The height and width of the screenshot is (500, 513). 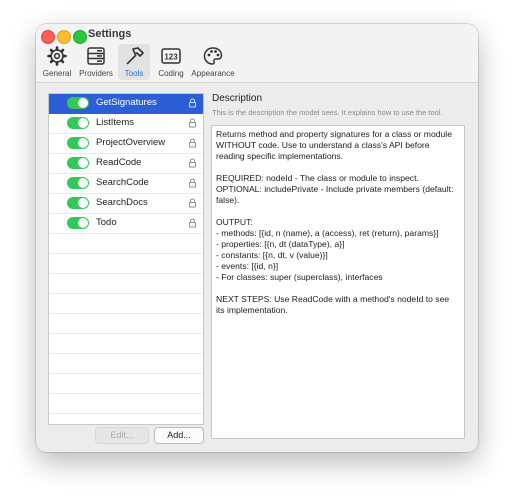 What do you see at coordinates (57, 73) in the screenshot?
I see `tab-general-label: General` at bounding box center [57, 73].